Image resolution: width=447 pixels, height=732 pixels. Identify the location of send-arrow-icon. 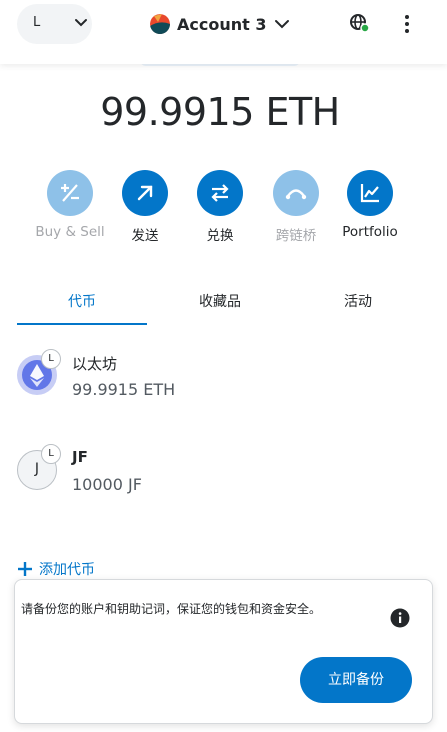
(145, 193).